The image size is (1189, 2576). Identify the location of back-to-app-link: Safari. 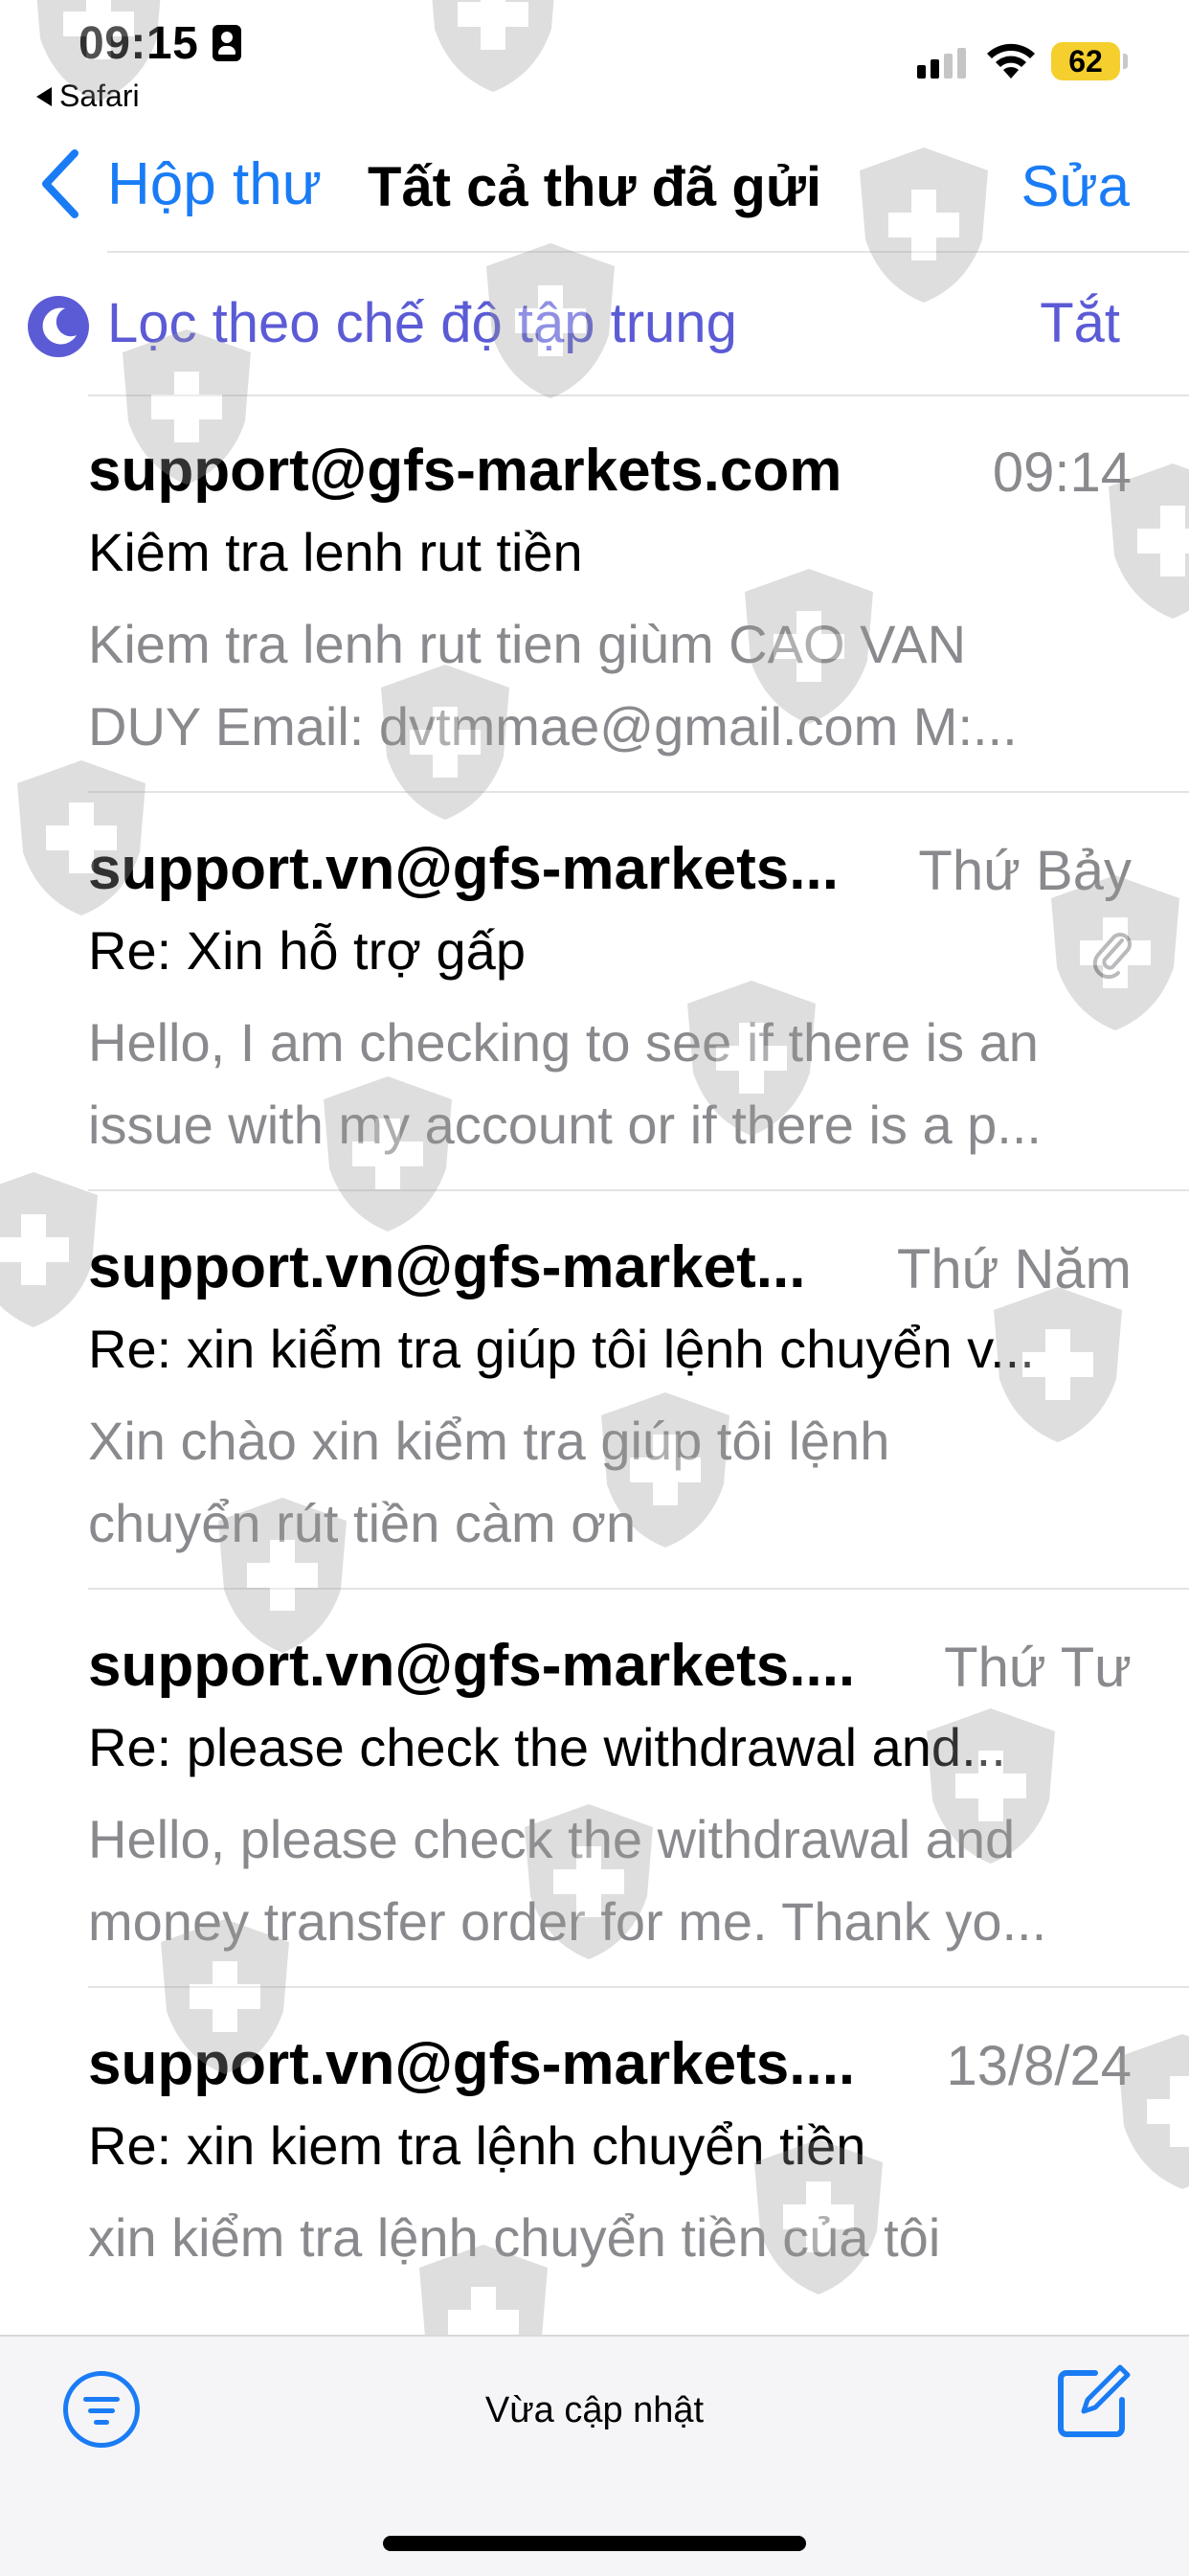
(88, 96).